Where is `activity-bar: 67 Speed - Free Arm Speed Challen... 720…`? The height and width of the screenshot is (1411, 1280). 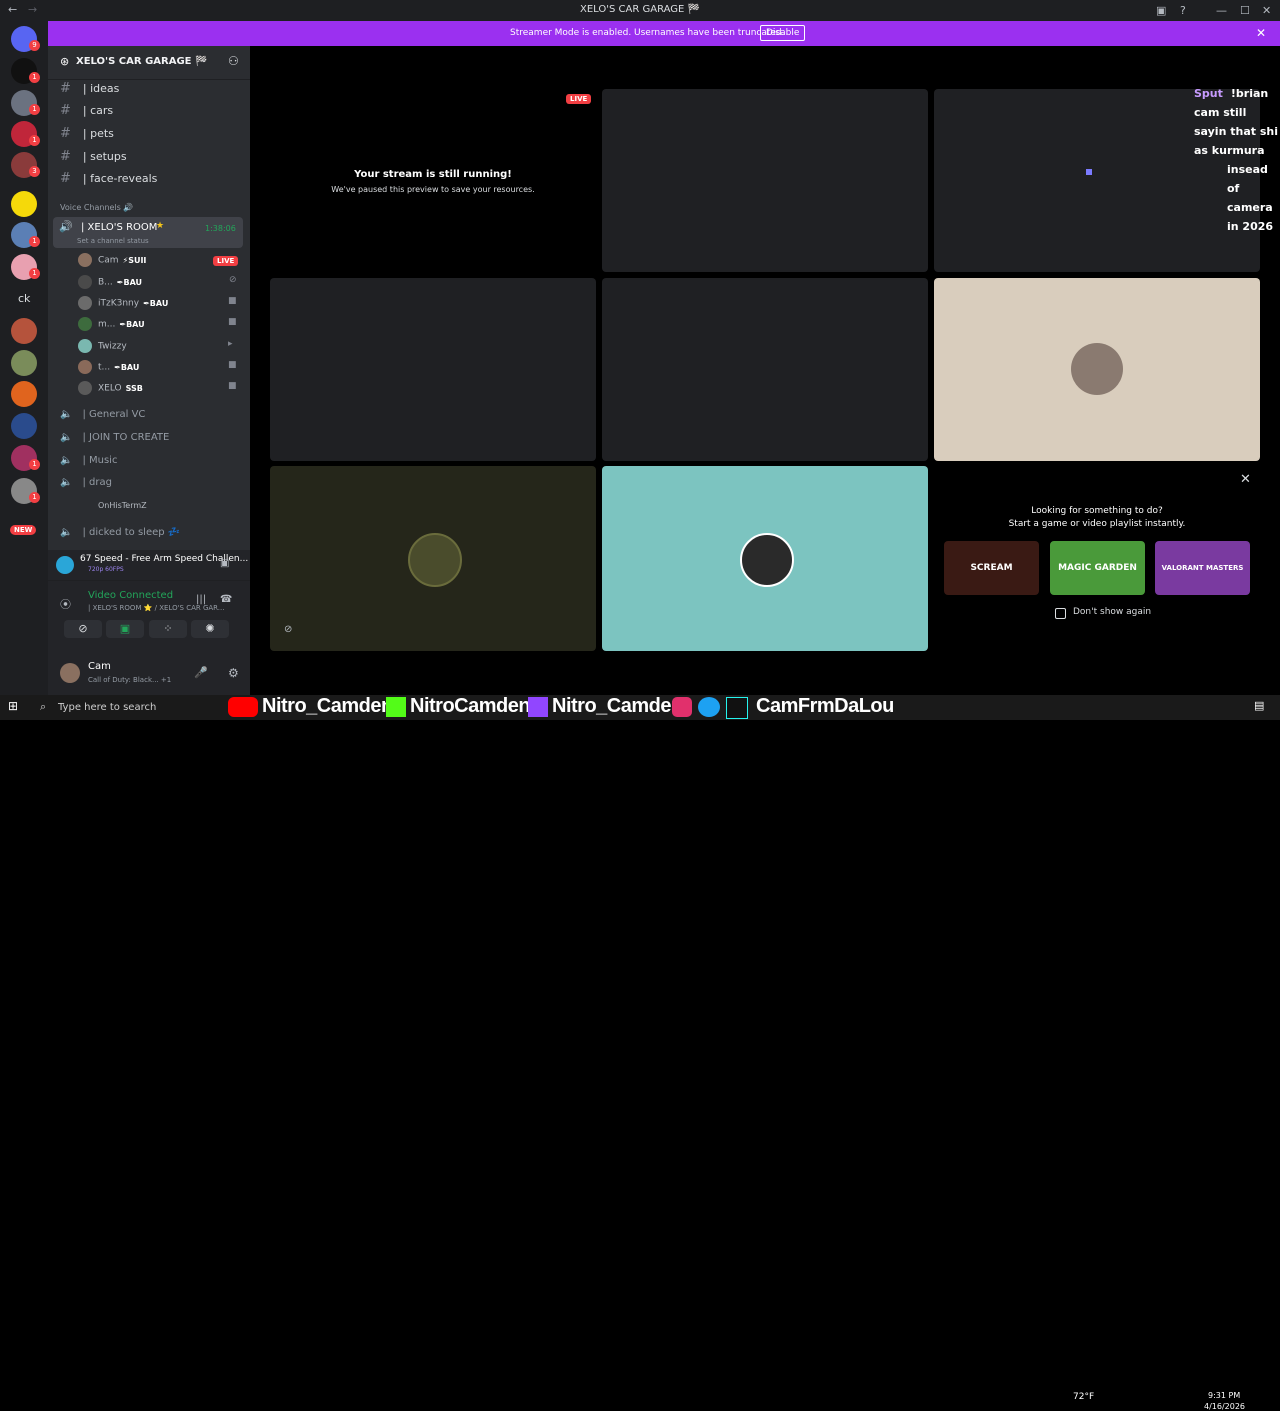 activity-bar: 67 Speed - Free Arm Speed Challen... 720… is located at coordinates (149, 565).